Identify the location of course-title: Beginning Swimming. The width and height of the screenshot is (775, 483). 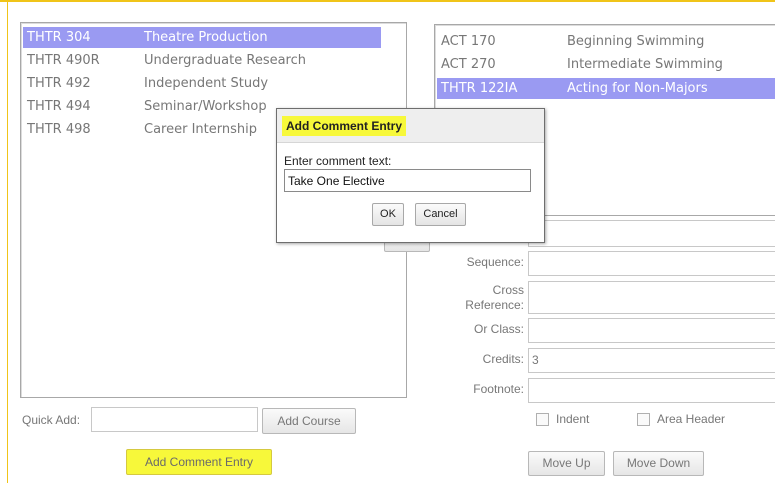
(636, 41).